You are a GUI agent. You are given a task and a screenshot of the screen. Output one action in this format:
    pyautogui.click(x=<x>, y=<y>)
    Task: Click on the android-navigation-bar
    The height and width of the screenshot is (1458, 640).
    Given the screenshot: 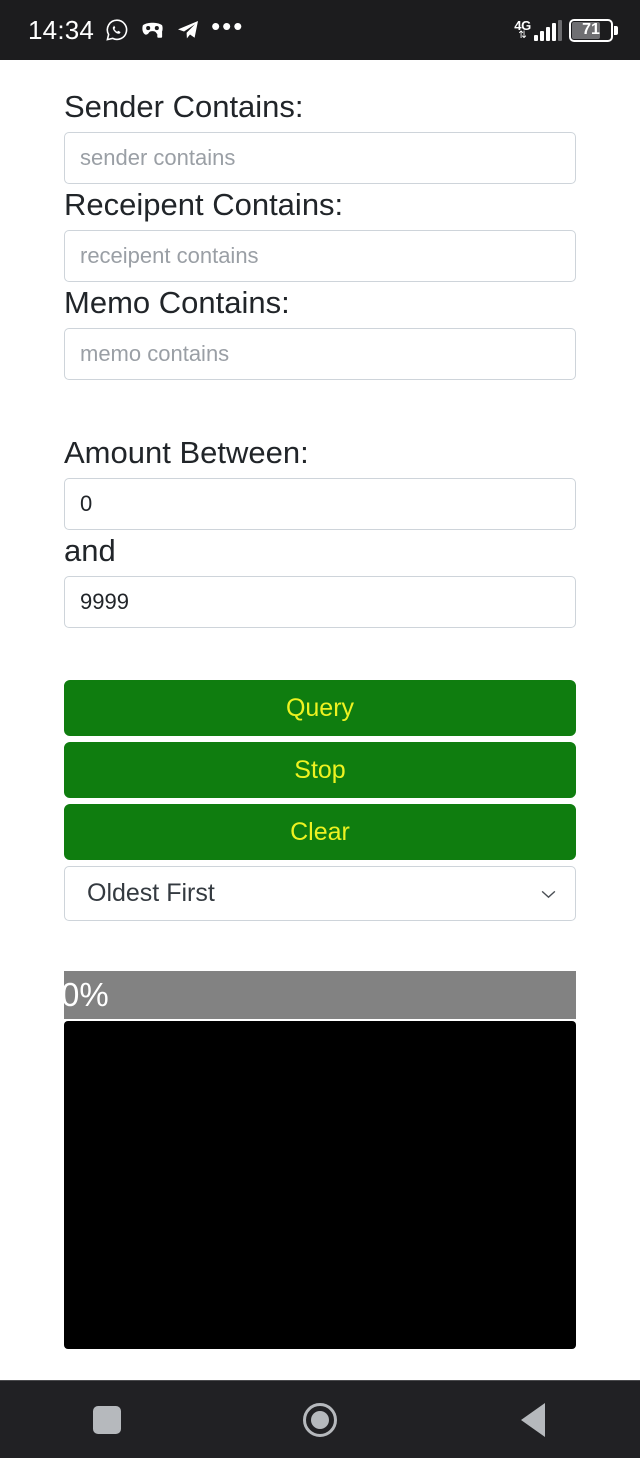 What is the action you would take?
    pyautogui.click(x=320, y=1419)
    